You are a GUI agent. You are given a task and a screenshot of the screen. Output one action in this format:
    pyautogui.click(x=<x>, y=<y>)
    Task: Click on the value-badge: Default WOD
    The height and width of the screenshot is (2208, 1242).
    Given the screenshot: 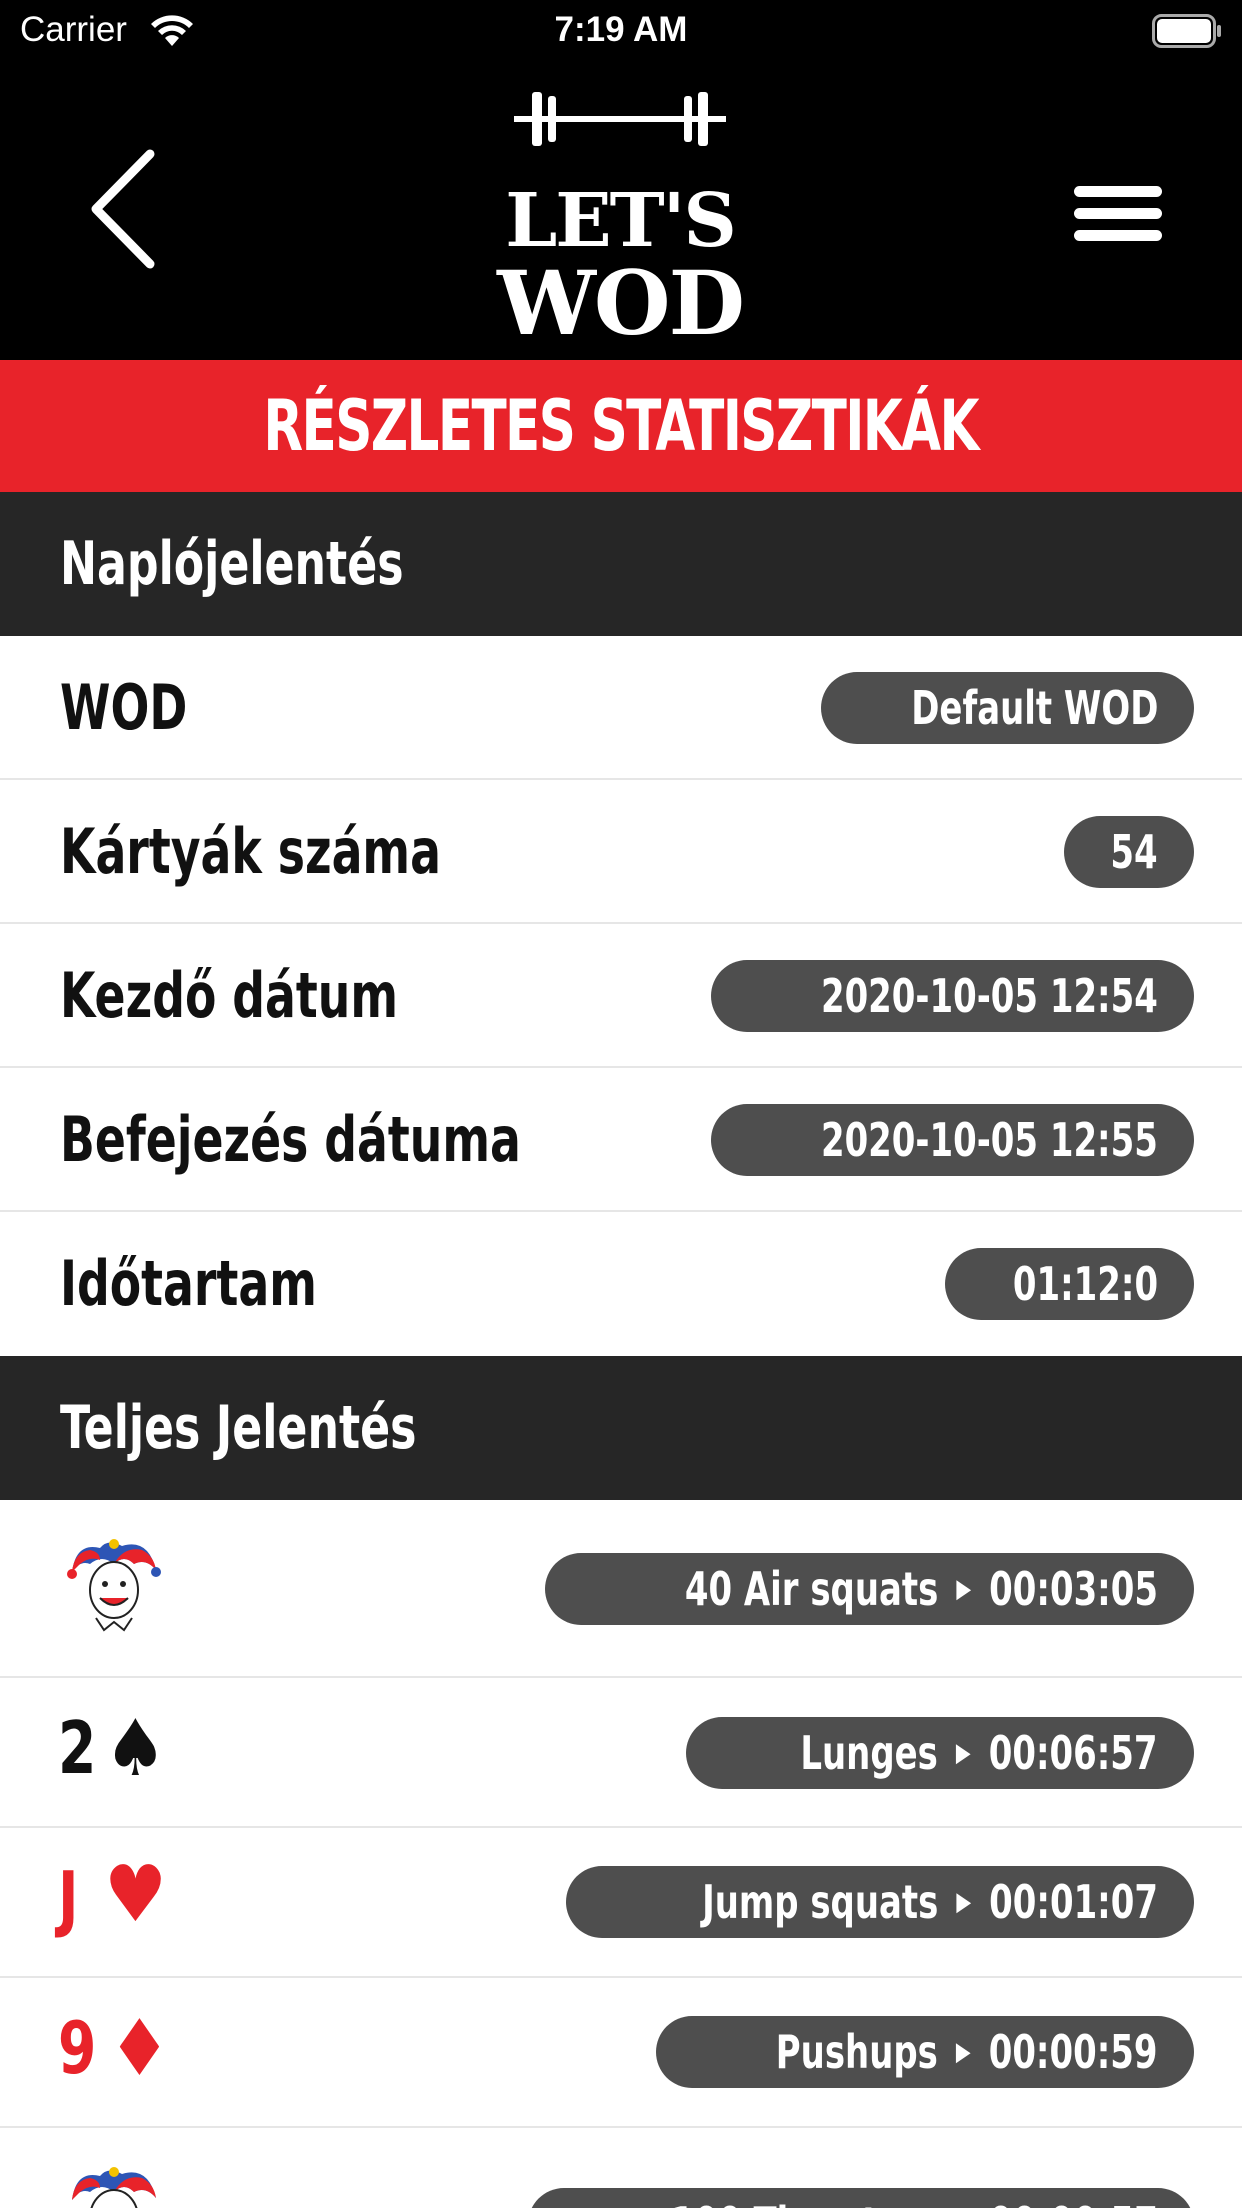 What is the action you would take?
    pyautogui.click(x=1007, y=708)
    